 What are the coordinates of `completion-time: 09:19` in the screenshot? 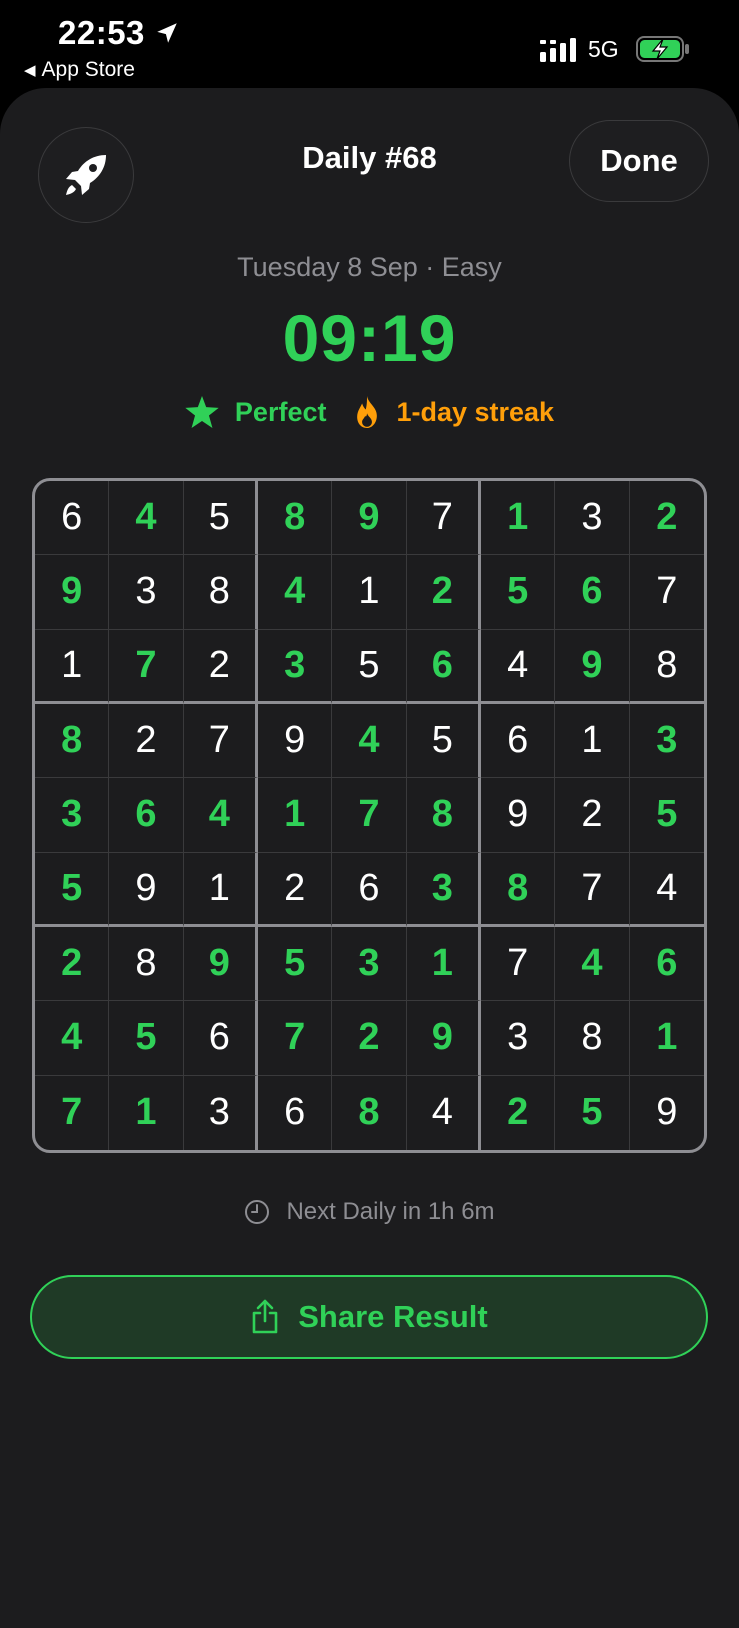 It's located at (369, 338).